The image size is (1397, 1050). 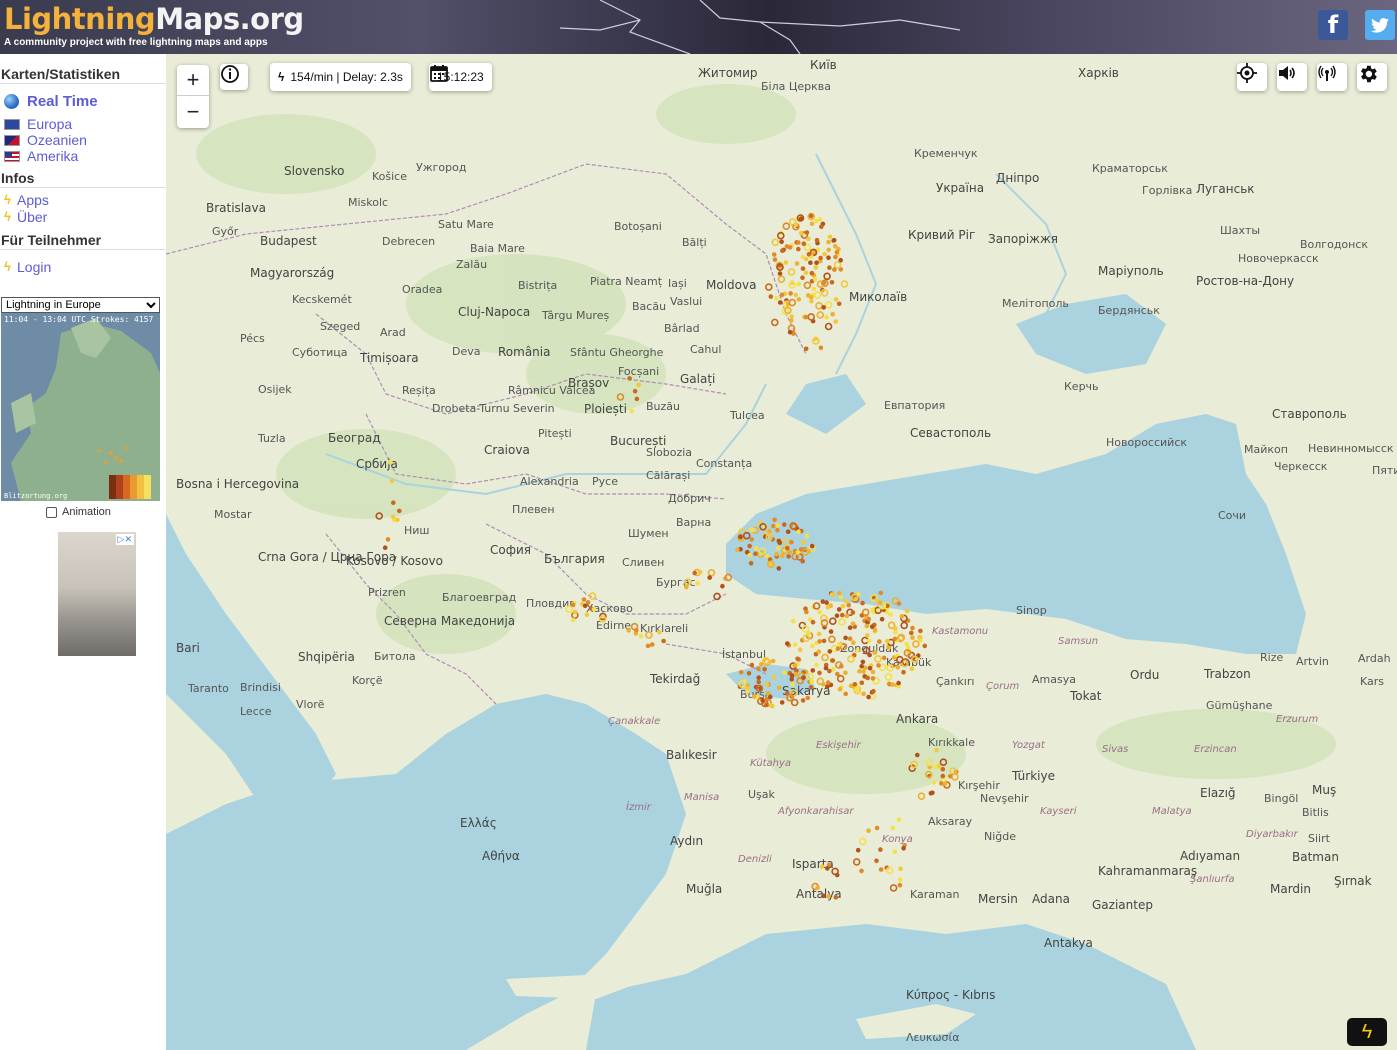 I want to click on clock-display: 15:12:23, so click(x=460, y=77).